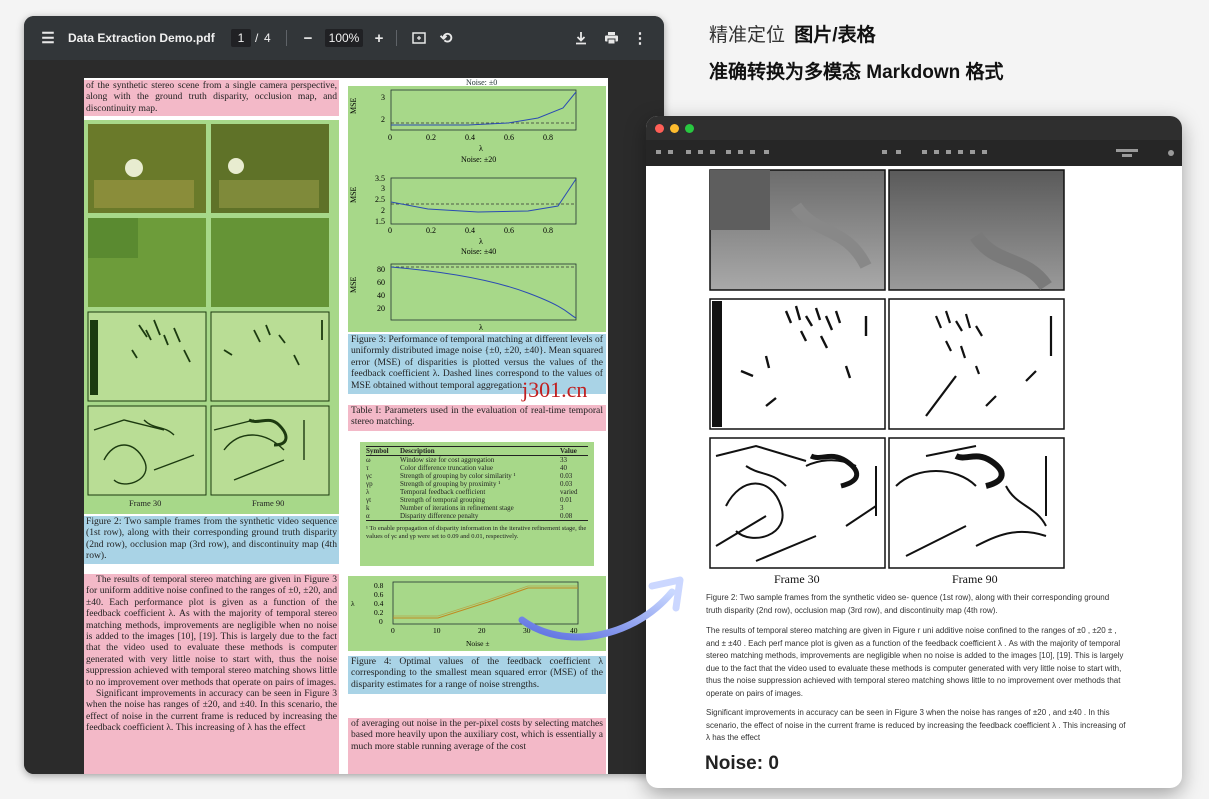 Image resolution: width=1209 pixels, height=799 pixels. I want to click on plot1-ytick-1: 2, so click(383, 119).